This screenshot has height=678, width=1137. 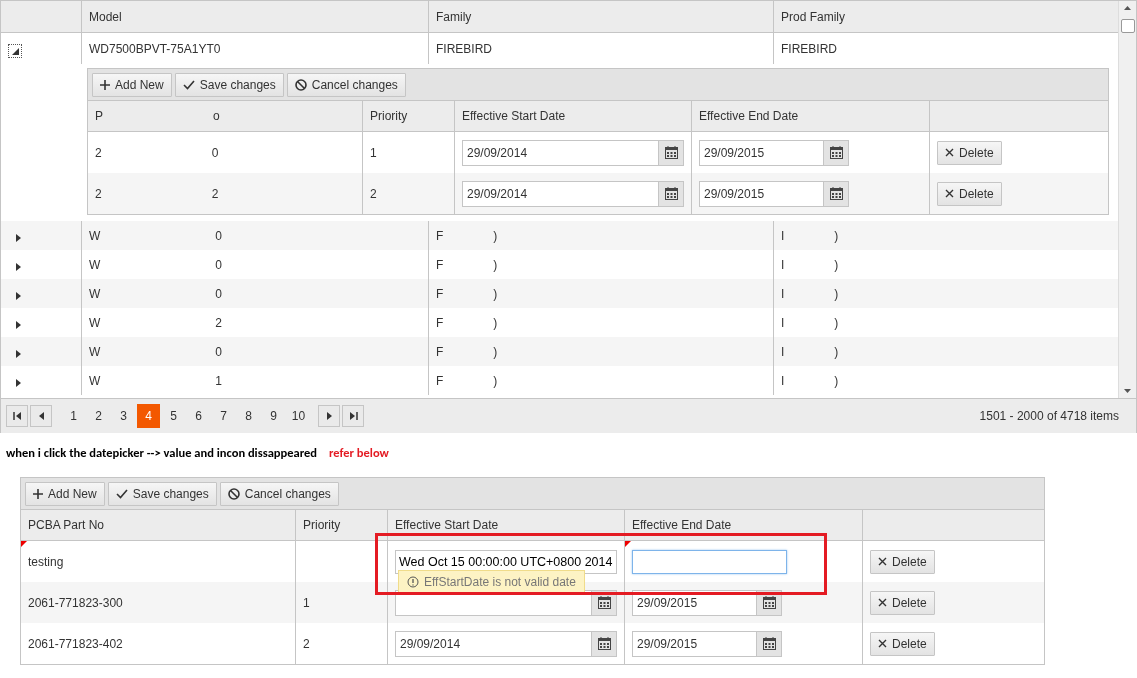 What do you see at coordinates (322, 525) in the screenshot?
I see `column-header: Priority` at bounding box center [322, 525].